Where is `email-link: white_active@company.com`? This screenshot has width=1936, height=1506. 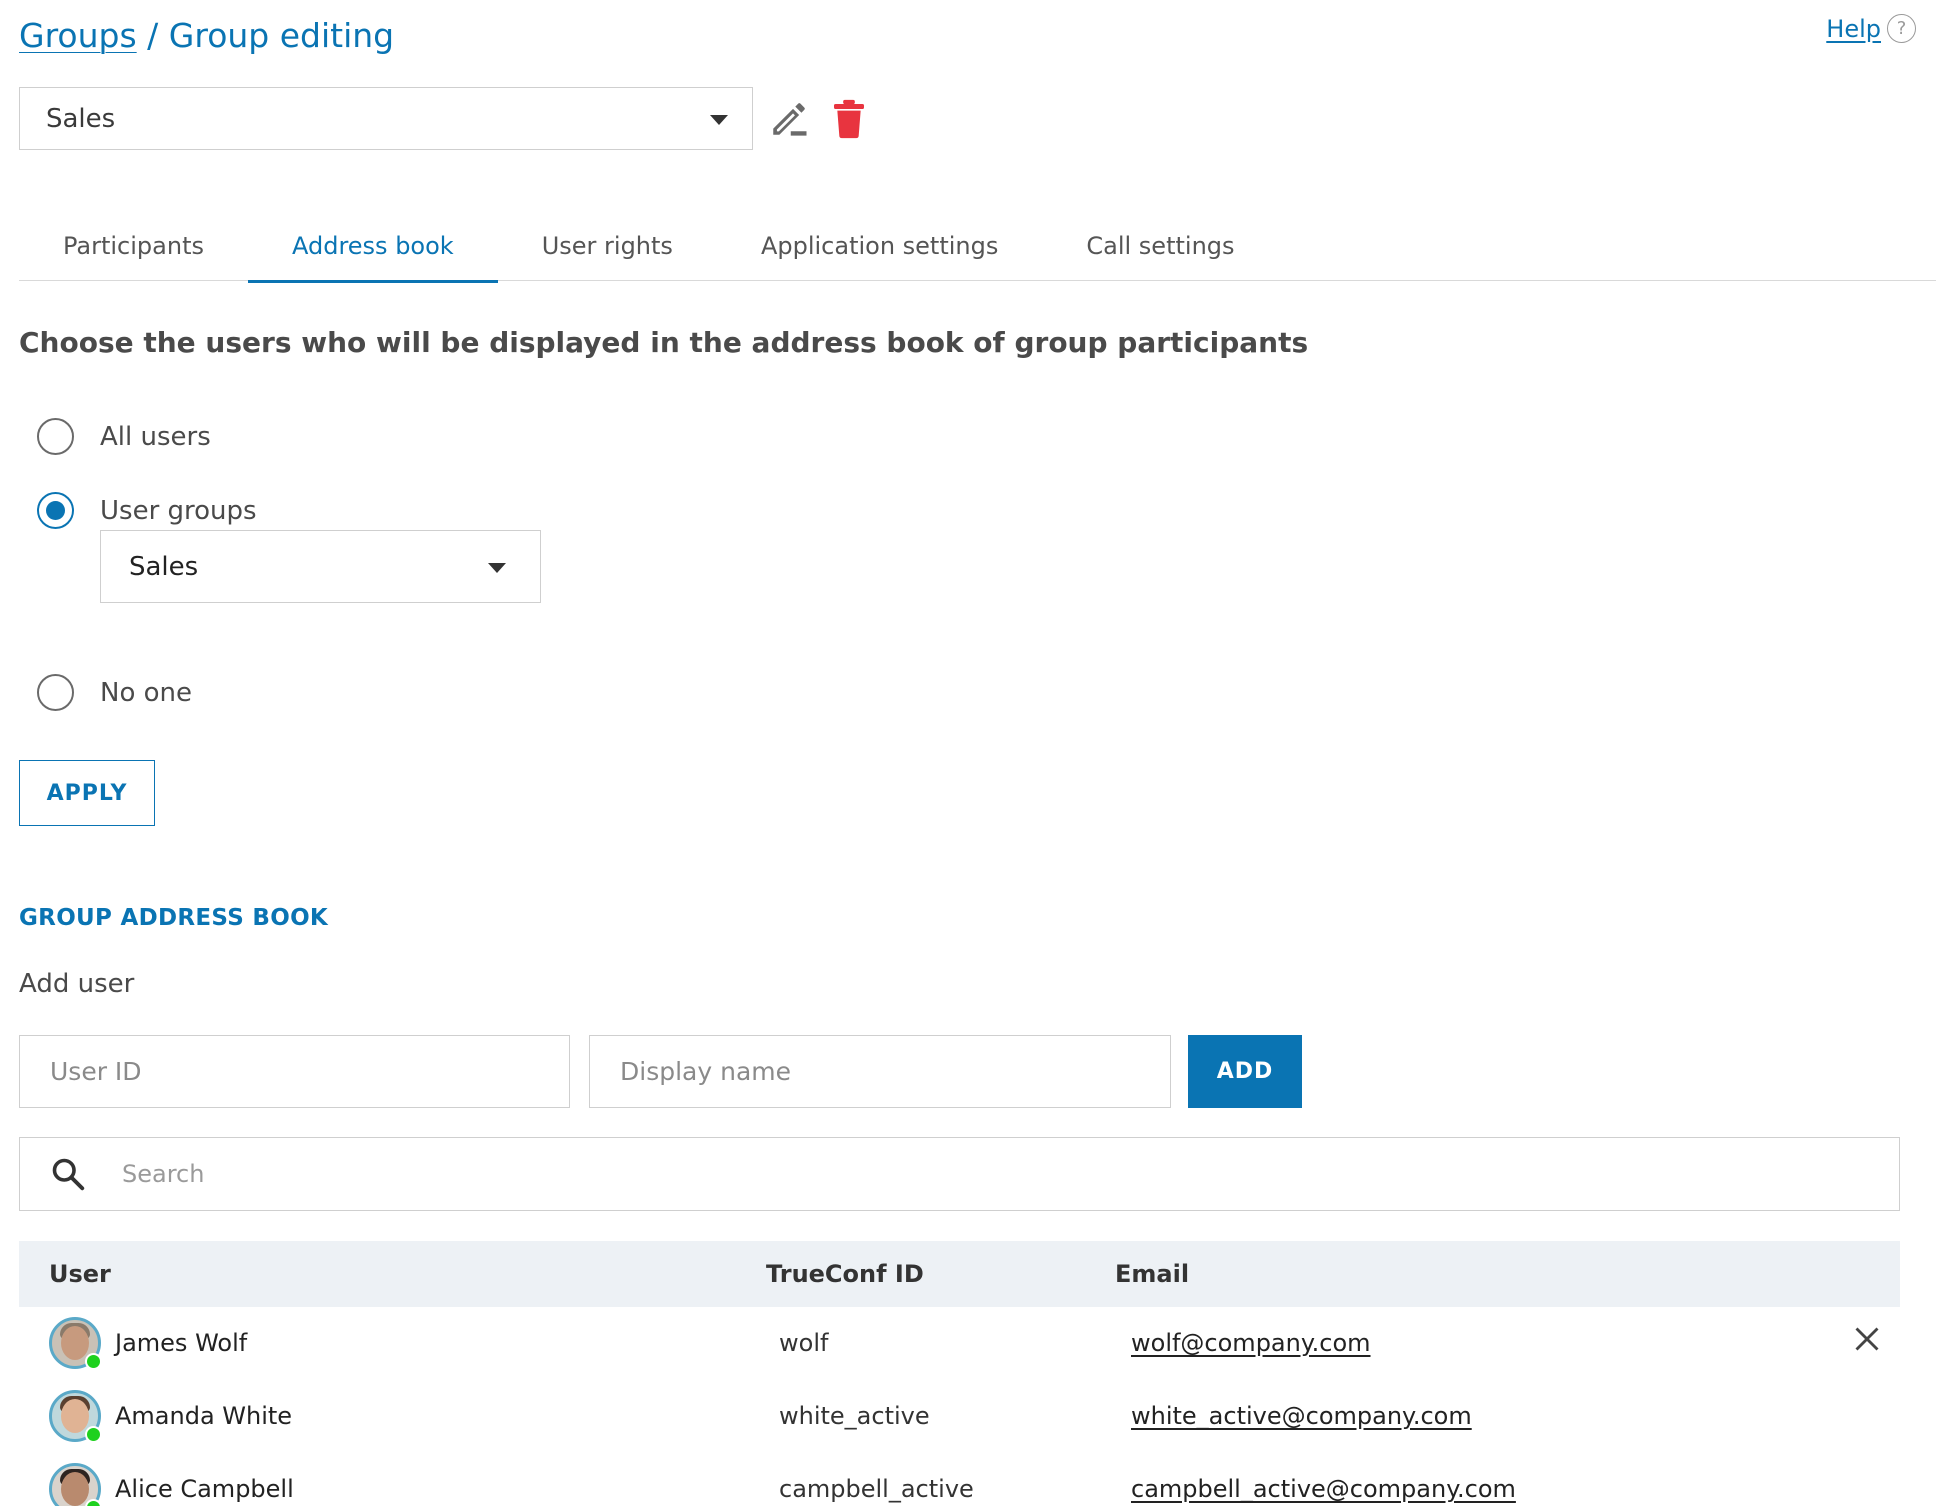 email-link: white_active@company.com is located at coordinates (1301, 1416).